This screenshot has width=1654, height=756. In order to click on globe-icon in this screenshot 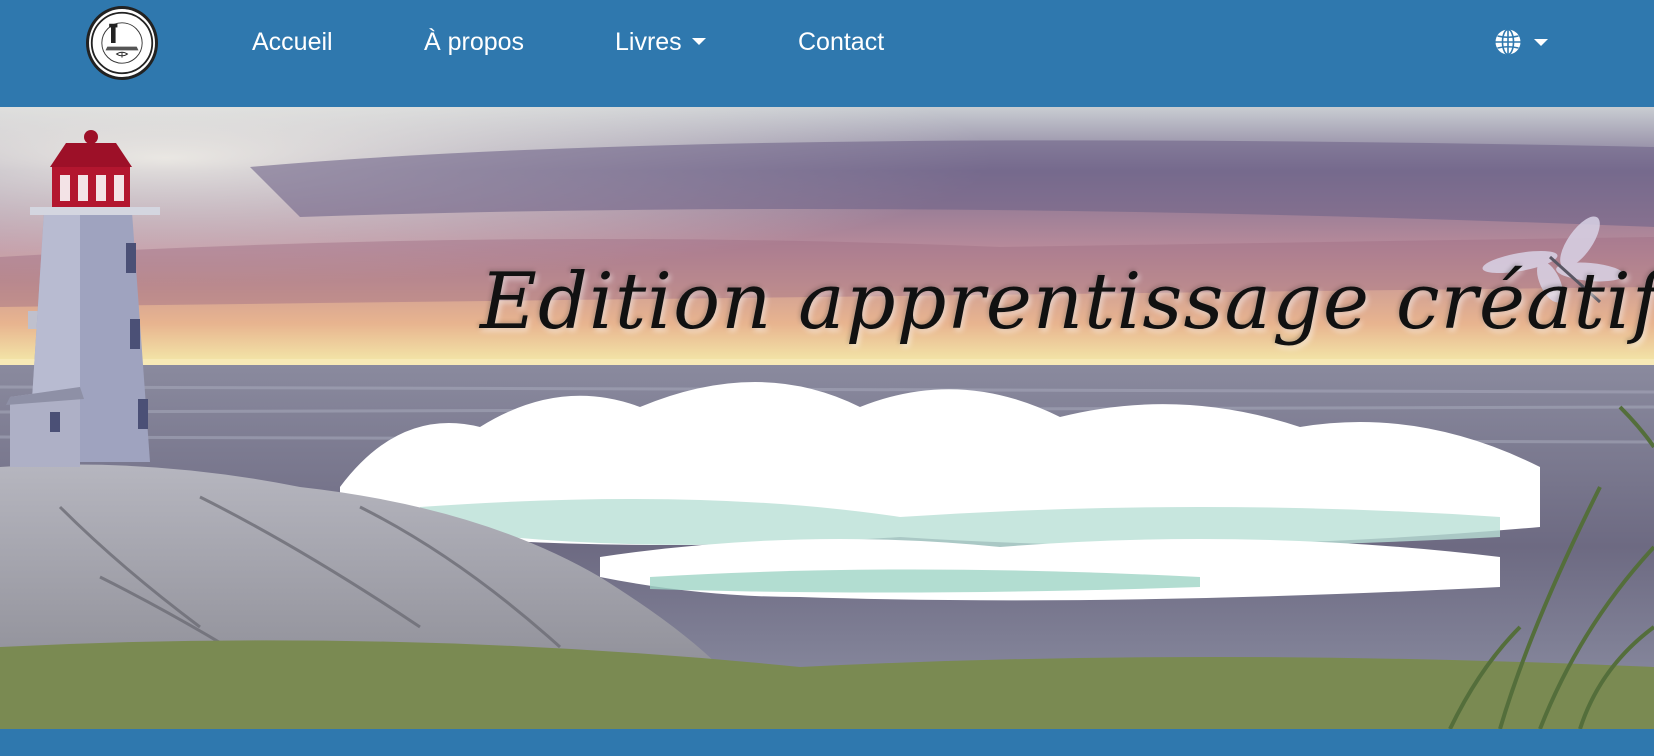, I will do `click(1508, 42)`.